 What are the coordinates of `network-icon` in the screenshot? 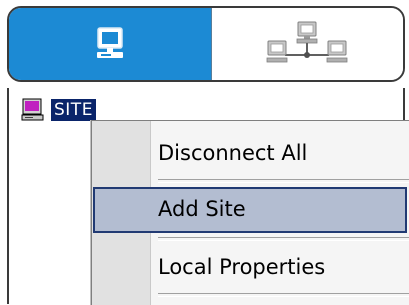 It's located at (308, 44).